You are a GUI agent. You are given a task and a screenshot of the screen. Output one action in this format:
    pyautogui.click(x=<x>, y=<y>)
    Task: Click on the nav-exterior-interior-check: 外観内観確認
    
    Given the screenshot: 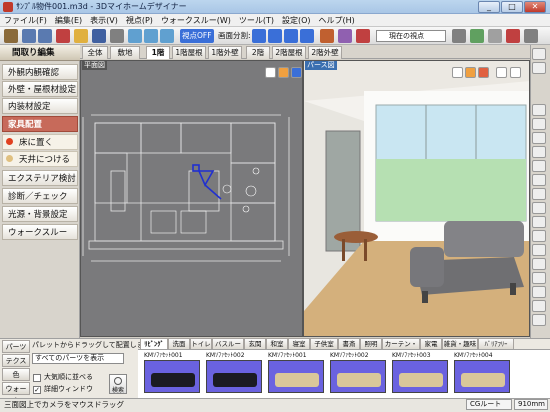 What is the action you would take?
    pyautogui.click(x=40, y=72)
    